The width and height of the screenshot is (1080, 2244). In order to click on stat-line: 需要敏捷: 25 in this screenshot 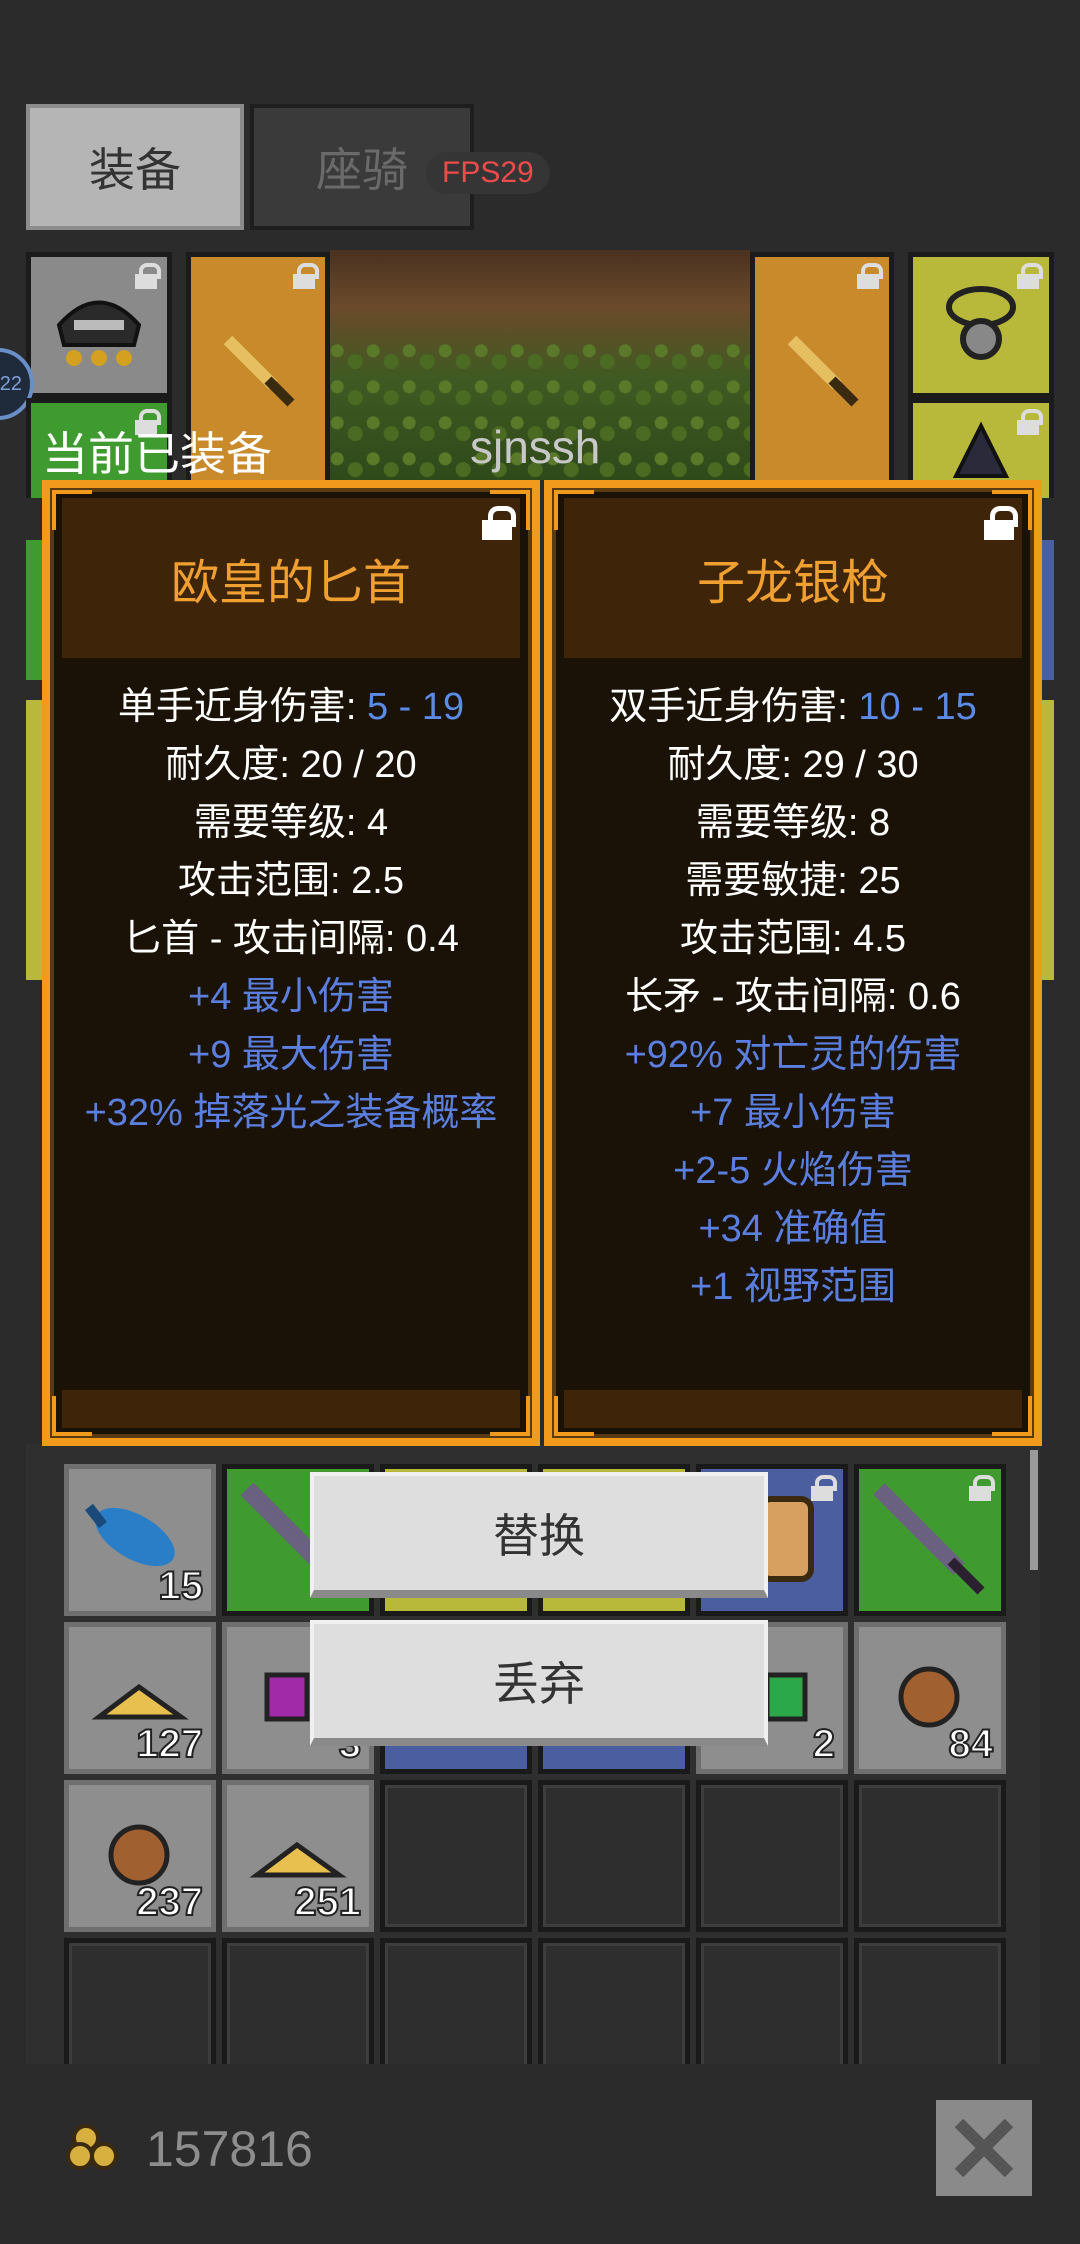, I will do `click(793, 881)`.